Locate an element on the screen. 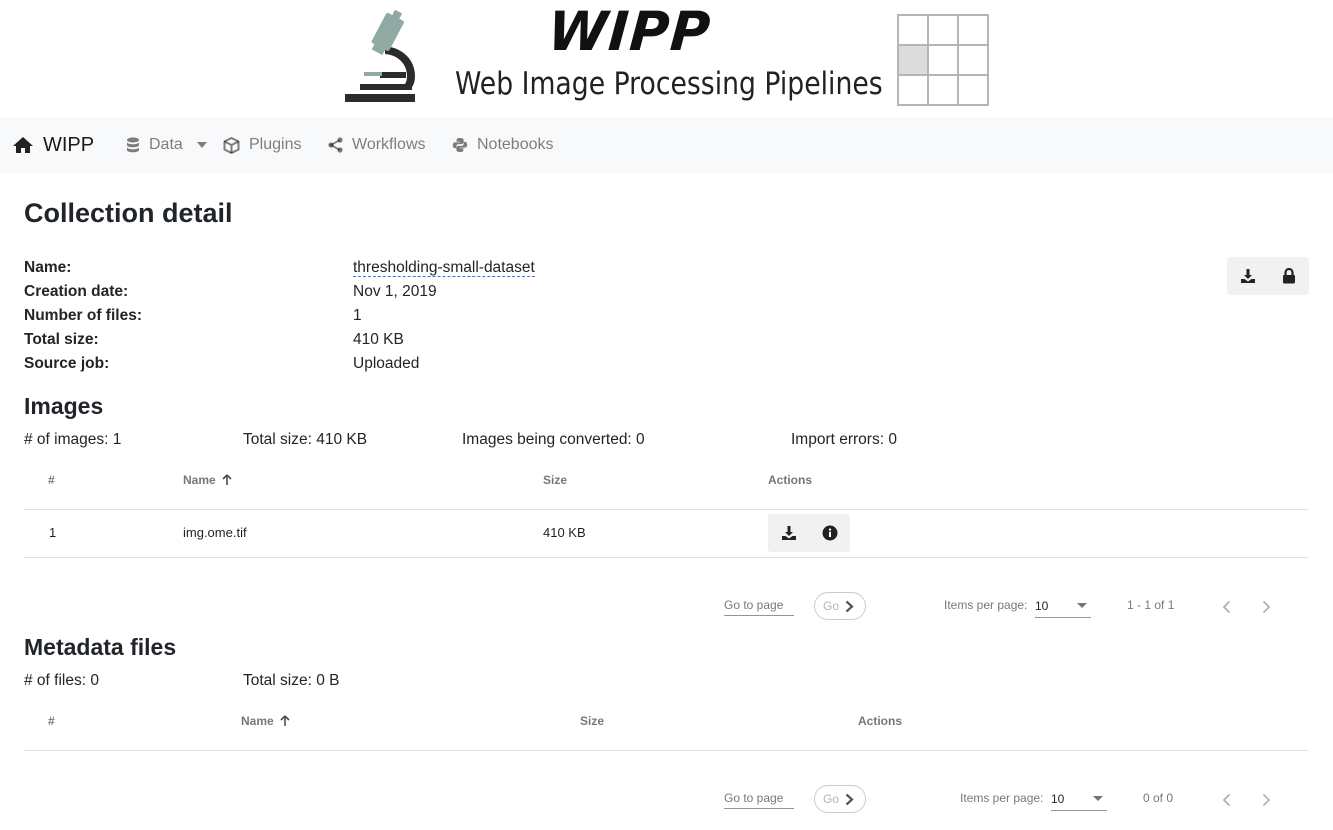  lock-collection-button is located at coordinates (1288, 276).